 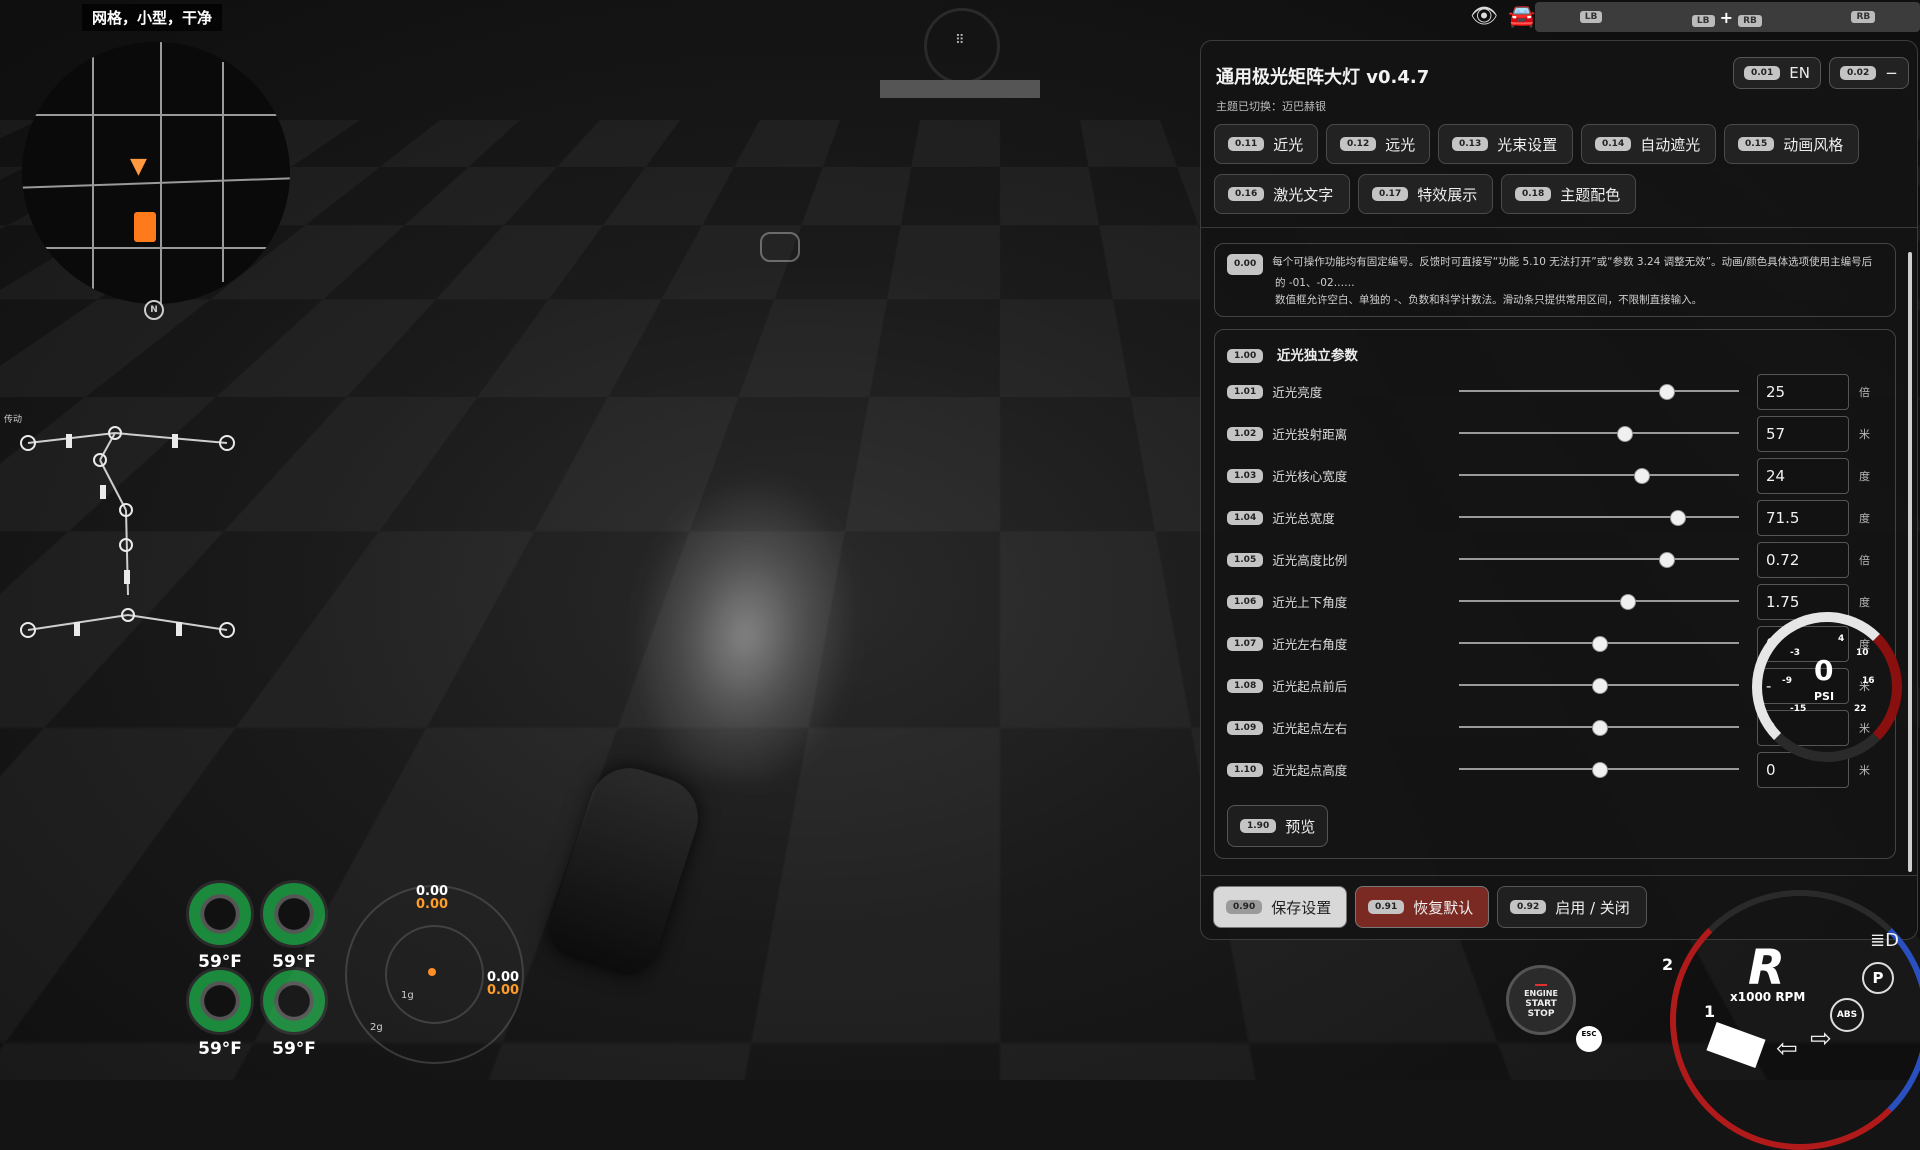 I want to click on minimize-button: 0.02 −, so click(x=1869, y=73).